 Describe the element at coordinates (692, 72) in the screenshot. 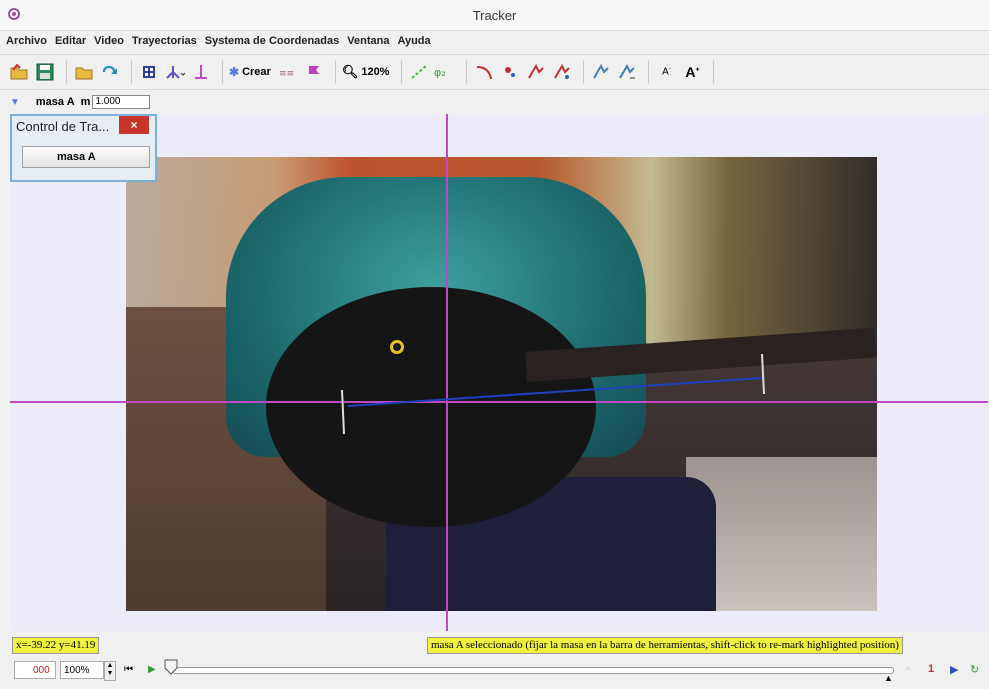

I see `font-larger-icon: A+` at that location.